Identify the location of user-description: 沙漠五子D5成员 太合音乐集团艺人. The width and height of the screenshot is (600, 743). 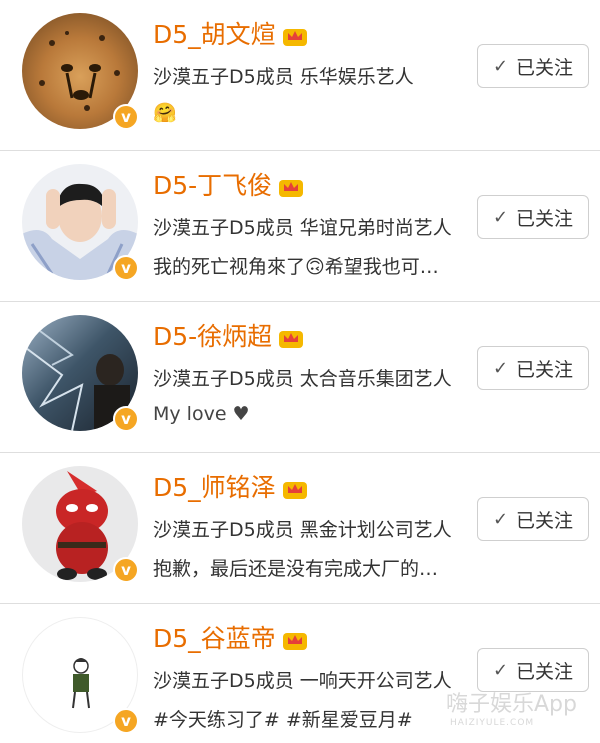
(302, 379).